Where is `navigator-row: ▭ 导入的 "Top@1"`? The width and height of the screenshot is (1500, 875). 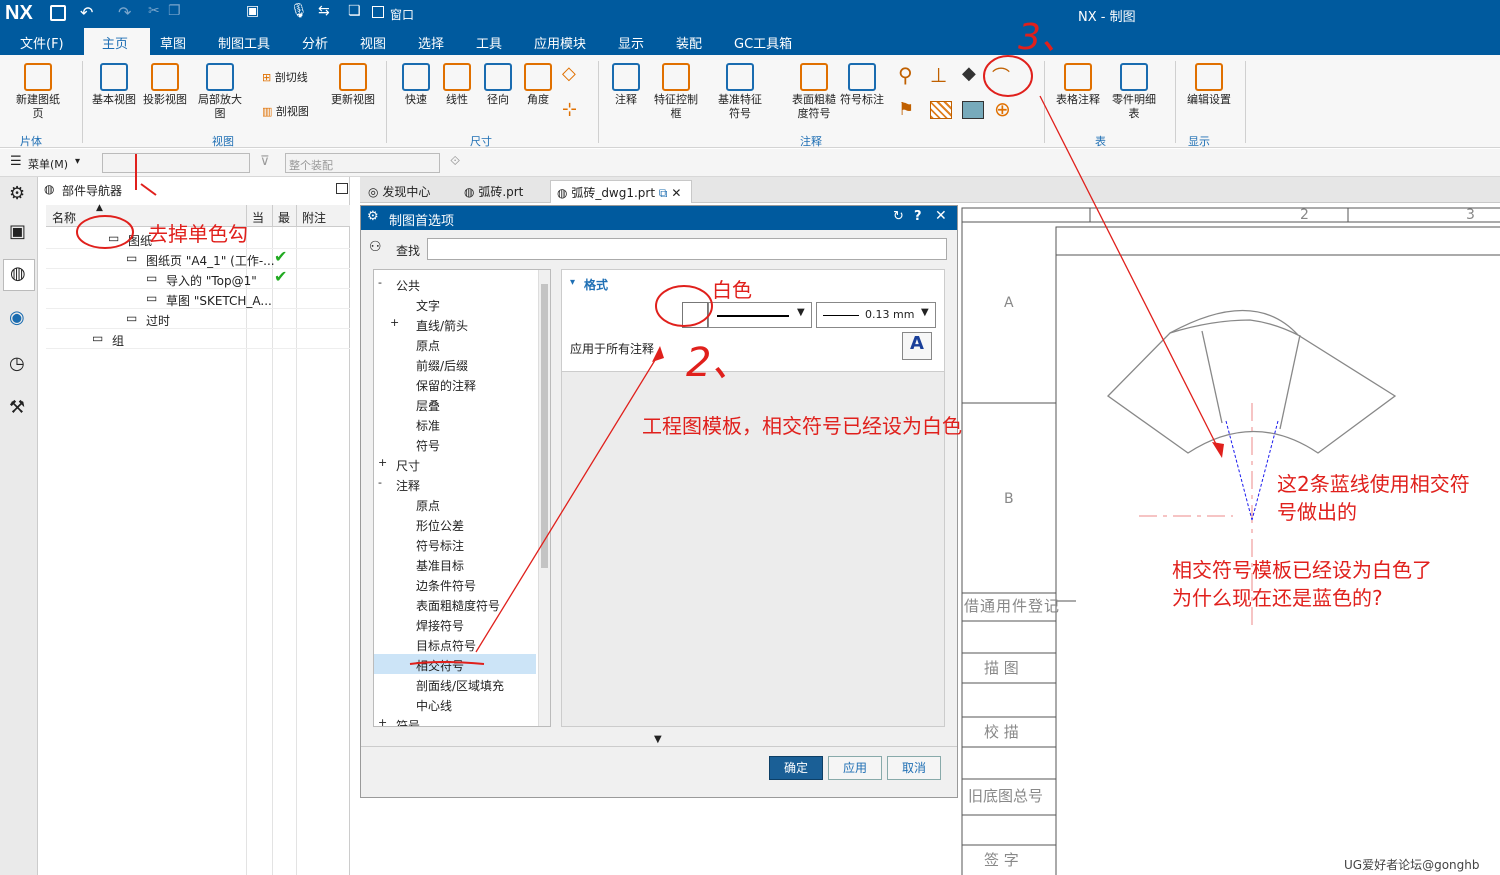 navigator-row: ▭ 导入的 "Top@1" is located at coordinates (198, 279).